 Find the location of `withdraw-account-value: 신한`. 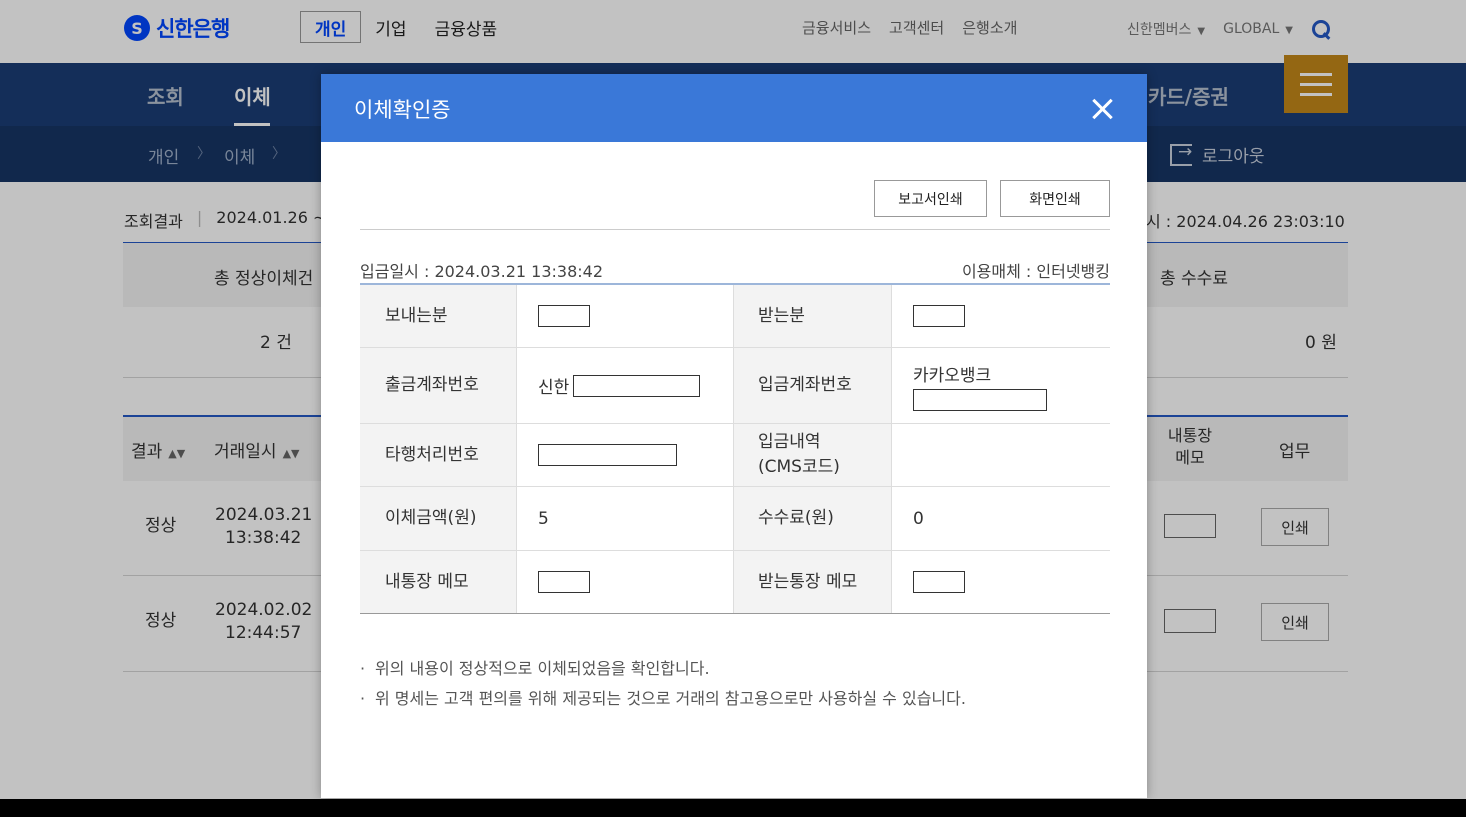

withdraw-account-value: 신한 is located at coordinates (625, 385).